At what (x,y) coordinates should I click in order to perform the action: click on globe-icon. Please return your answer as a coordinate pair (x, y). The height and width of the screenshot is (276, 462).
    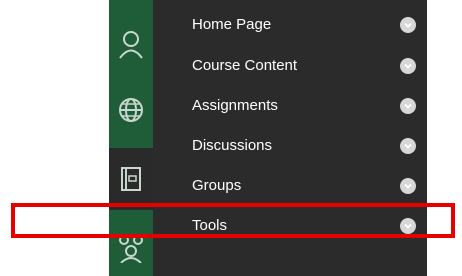
    Looking at the image, I should click on (131, 110).